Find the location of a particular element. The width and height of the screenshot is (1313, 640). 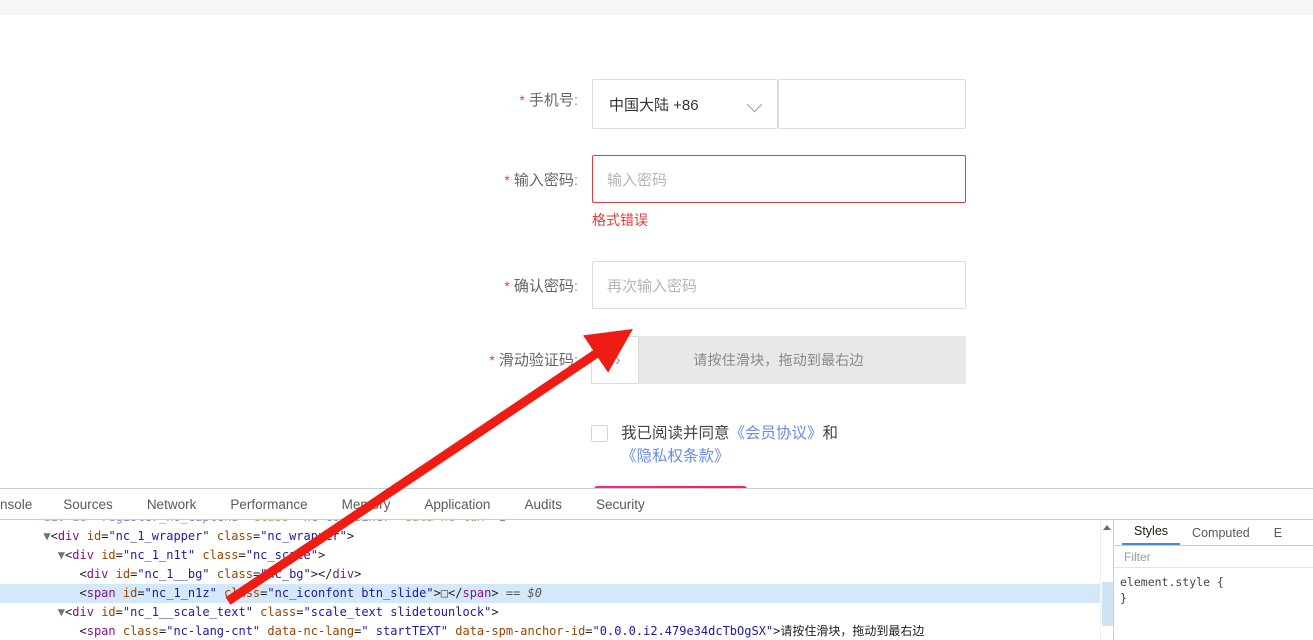

dom-tree-row: <div id="nc_1__bg" class="nc_bg"></div> is located at coordinates (556, 574).